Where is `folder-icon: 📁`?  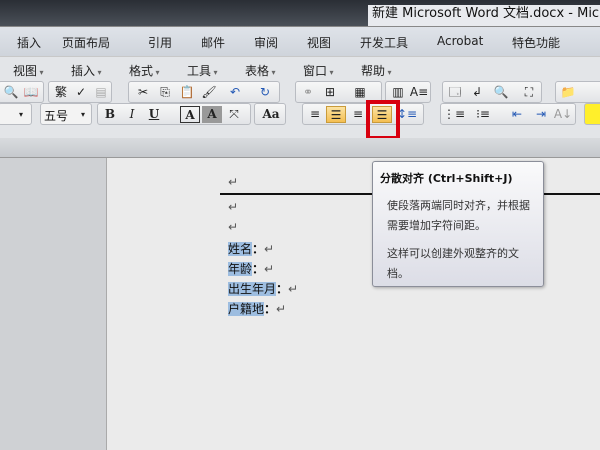 folder-icon: 📁 is located at coordinates (568, 92).